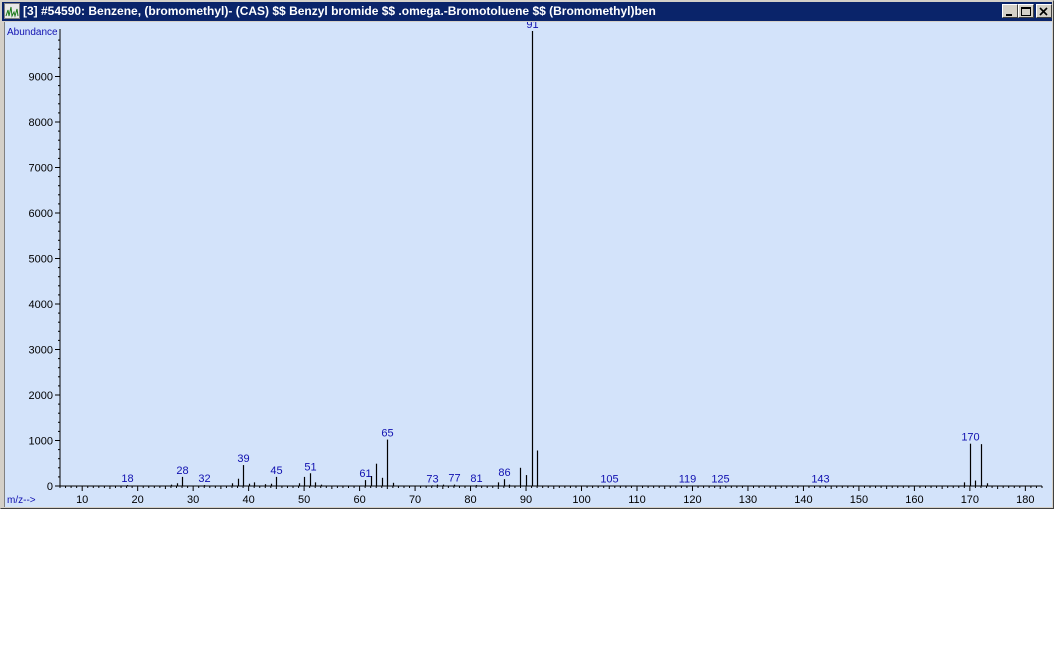  What do you see at coordinates (41, 351) in the screenshot?
I see `y-tick-label: 3000` at bounding box center [41, 351].